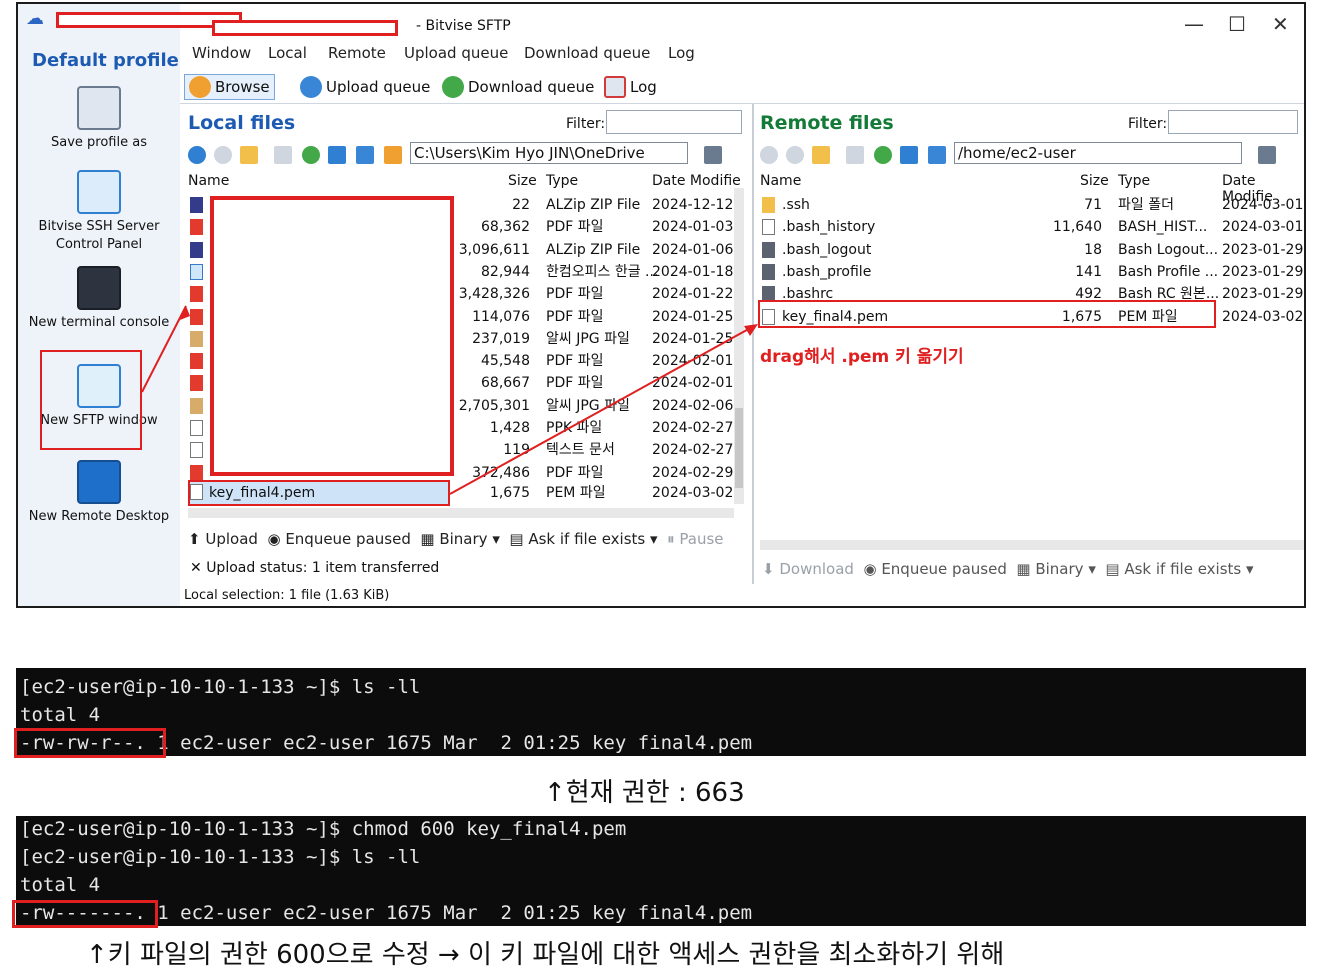  I want to click on stop-icon, so click(283, 155).